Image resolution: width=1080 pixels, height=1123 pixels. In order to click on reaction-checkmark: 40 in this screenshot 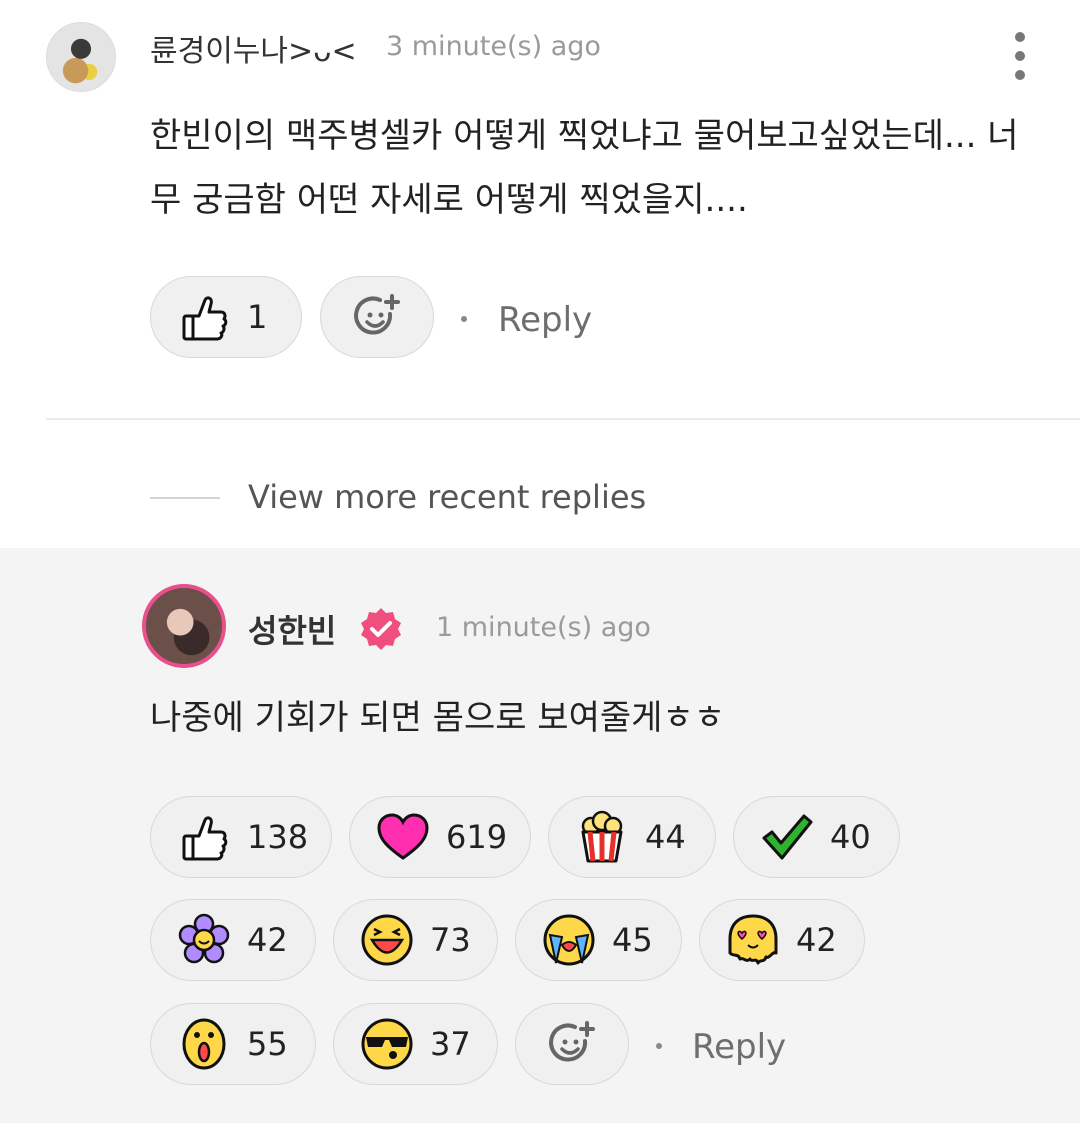, I will do `click(816, 837)`.